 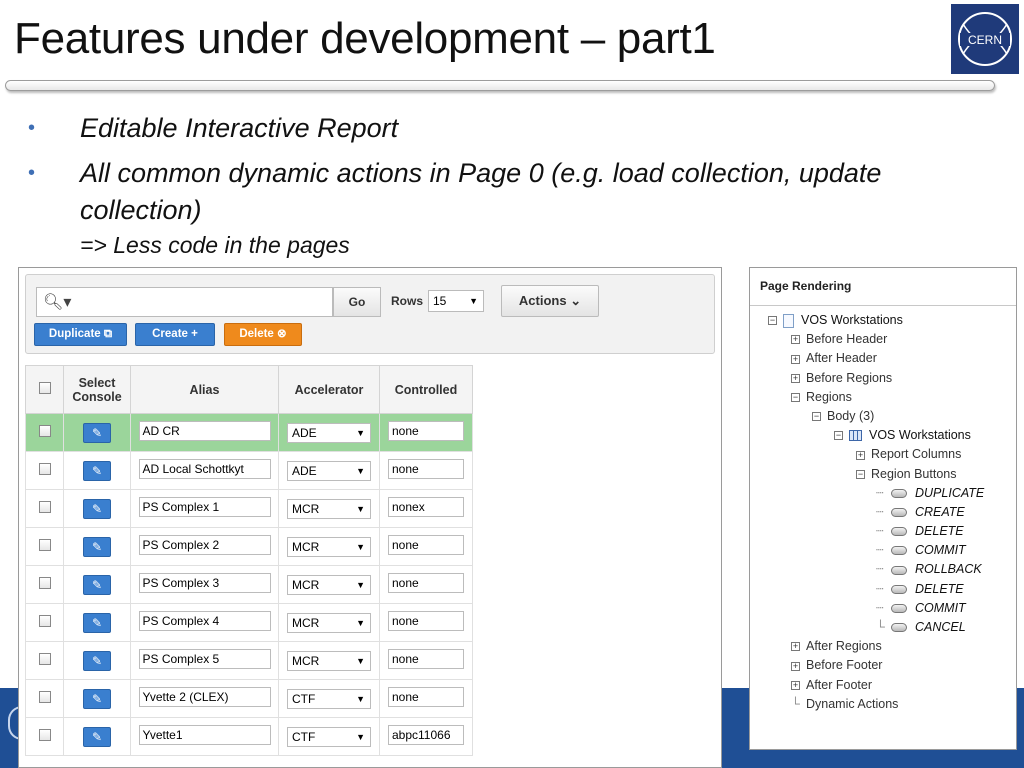 What do you see at coordinates (883, 512) in the screenshot?
I see `tree-node: ┈ CREATE` at bounding box center [883, 512].